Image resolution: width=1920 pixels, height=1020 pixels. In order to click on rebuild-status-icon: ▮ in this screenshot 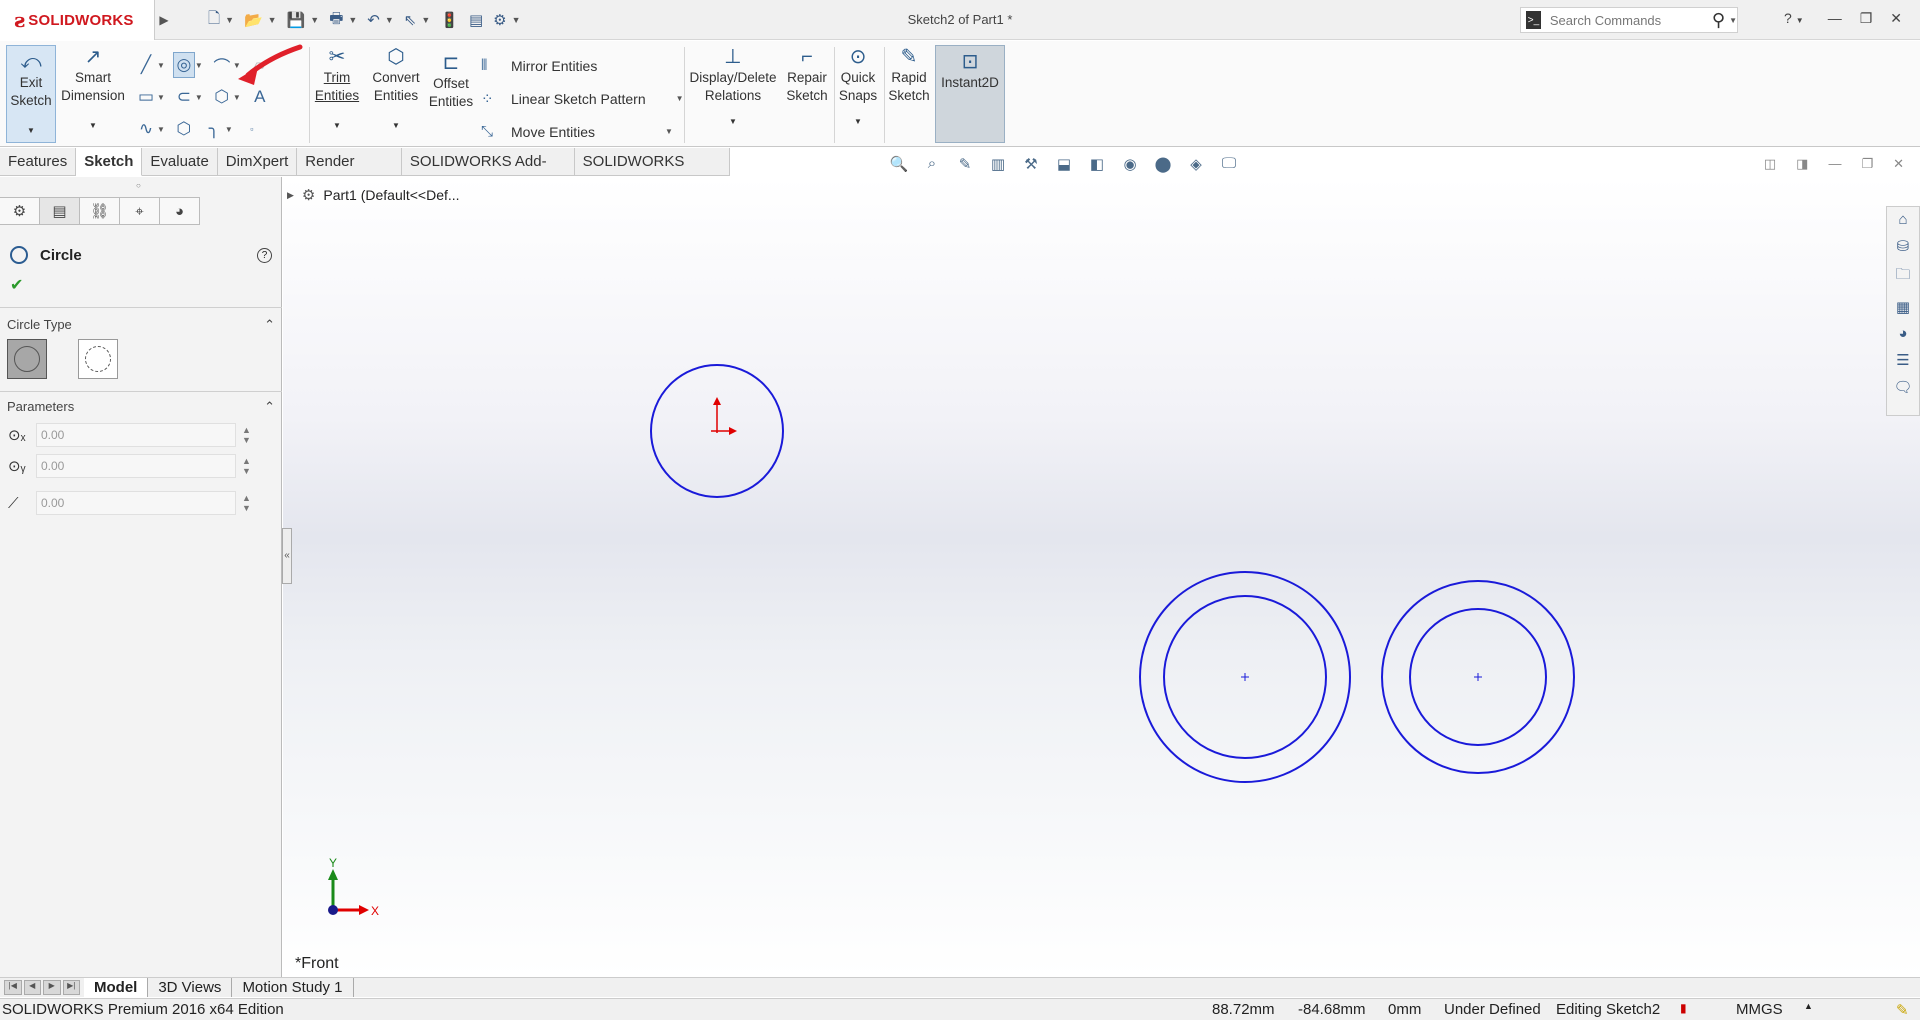, I will do `click(1683, 1008)`.